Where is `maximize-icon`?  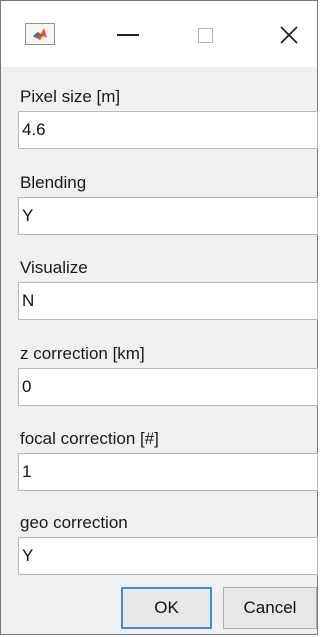
maximize-icon is located at coordinates (205, 35).